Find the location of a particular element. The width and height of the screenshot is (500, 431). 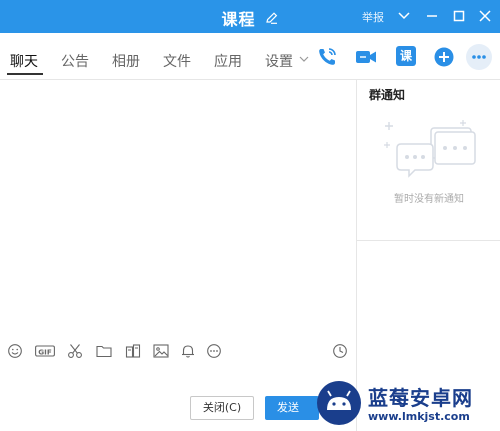

emoji-icon is located at coordinates (15, 351).